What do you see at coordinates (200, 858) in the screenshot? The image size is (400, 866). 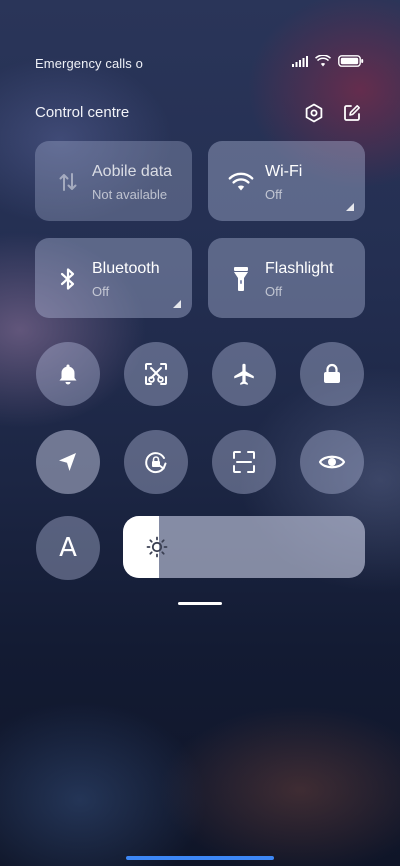 I see `navigation-gesture-bar` at bounding box center [200, 858].